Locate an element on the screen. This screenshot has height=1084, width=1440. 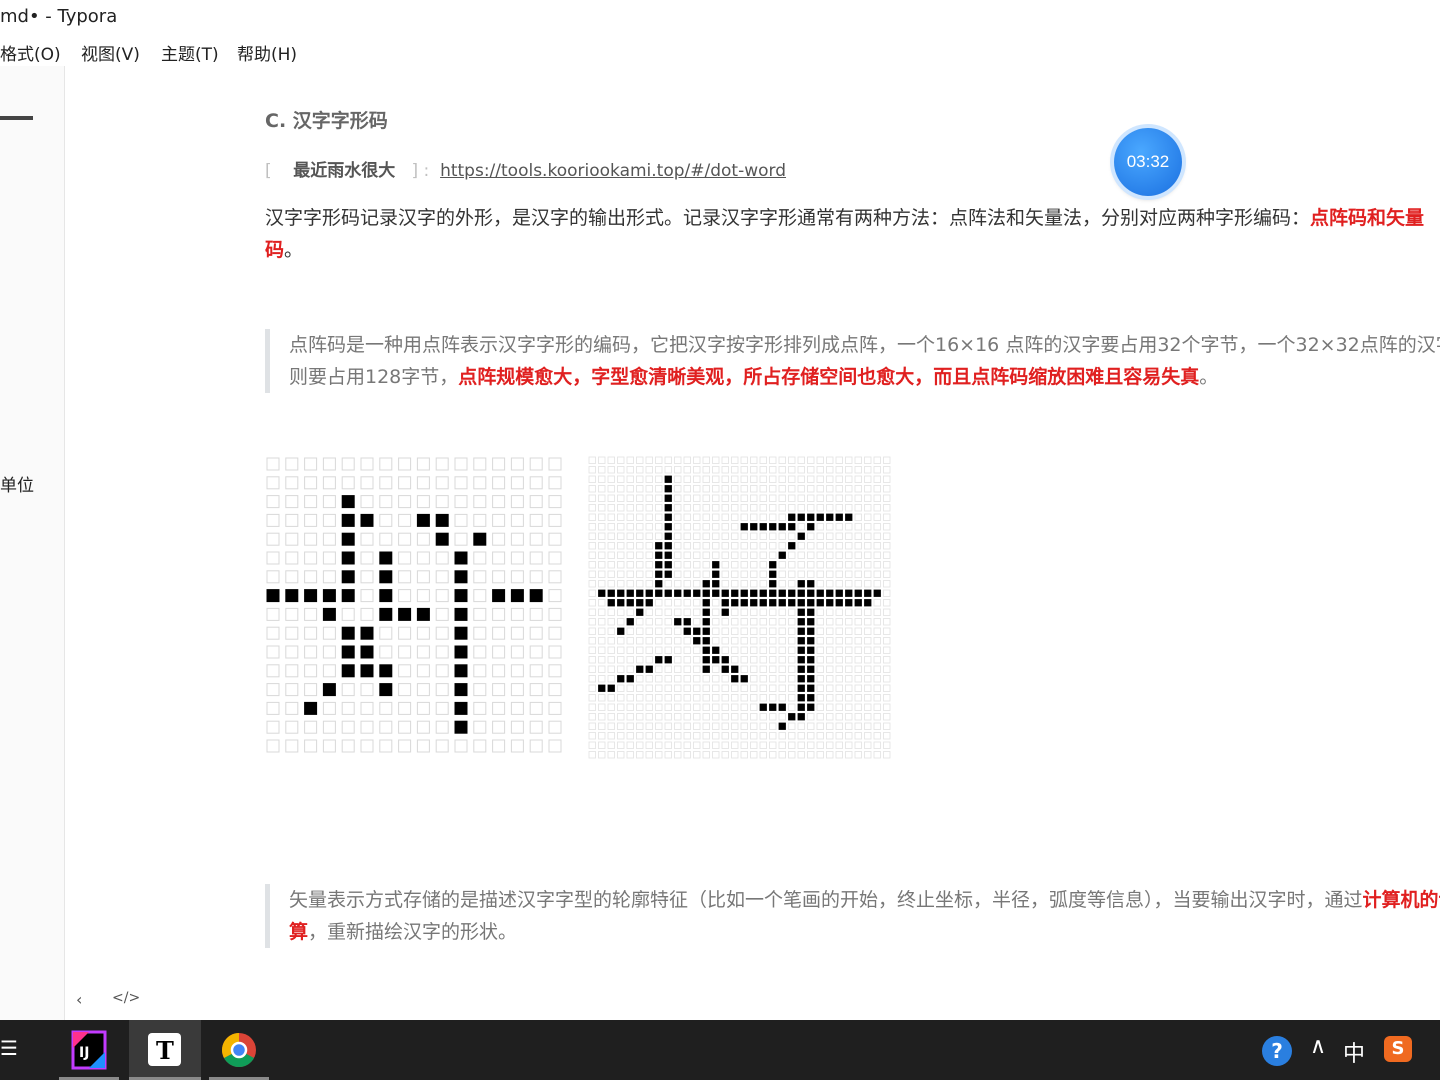
intellij-icon: IJ is located at coordinates (89, 1050).